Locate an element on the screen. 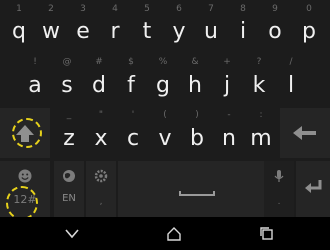  settings-key: , is located at coordinates (101, 189).